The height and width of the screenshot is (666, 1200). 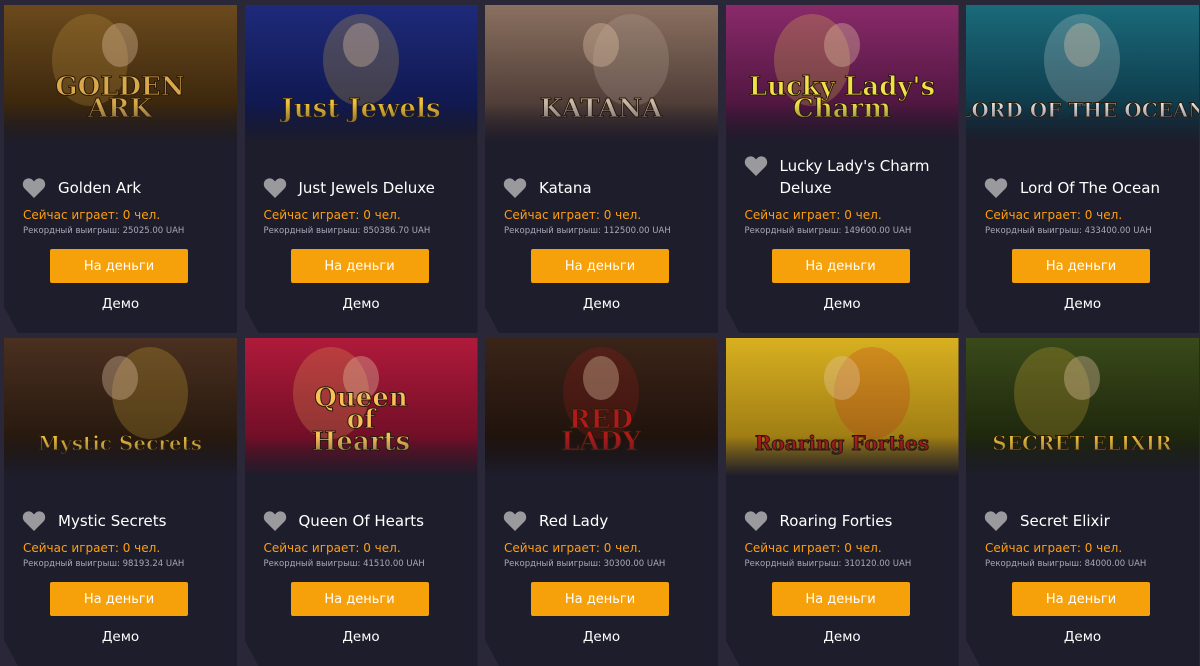 I want to click on game-thumbnail: Mystic Secrets, so click(x=120, y=407).